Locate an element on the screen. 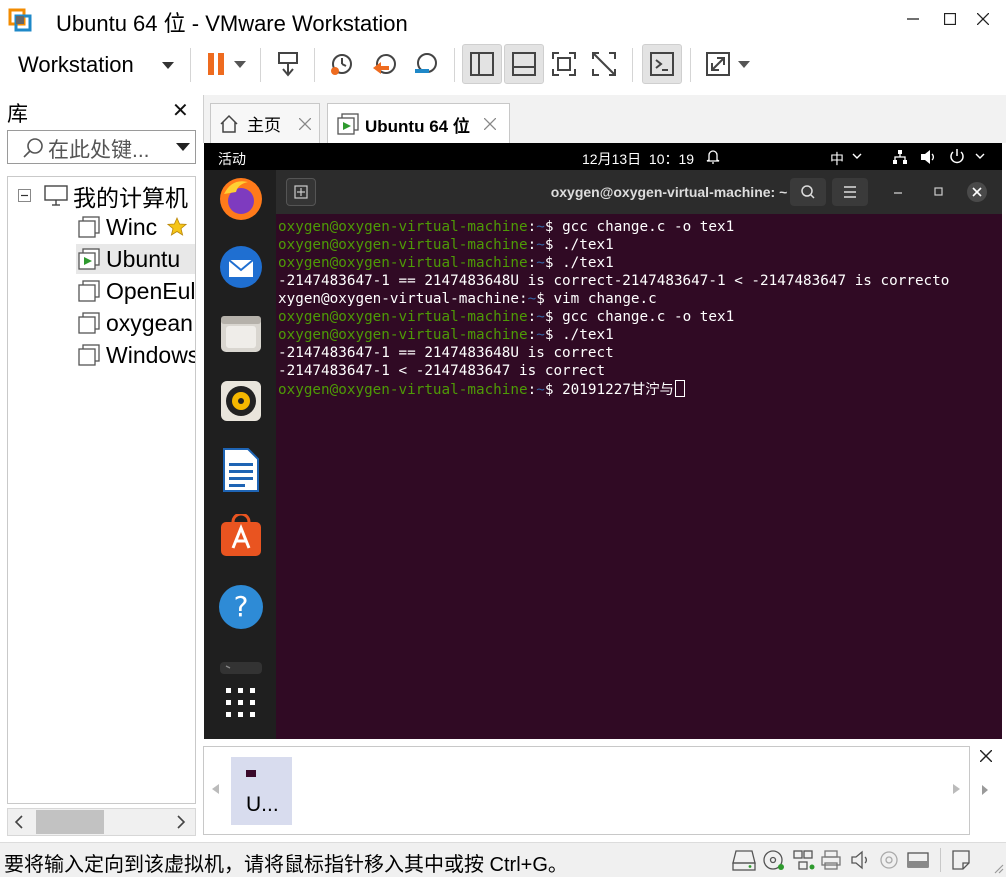  tree-vm-item: Winc is located at coordinates (133, 227).